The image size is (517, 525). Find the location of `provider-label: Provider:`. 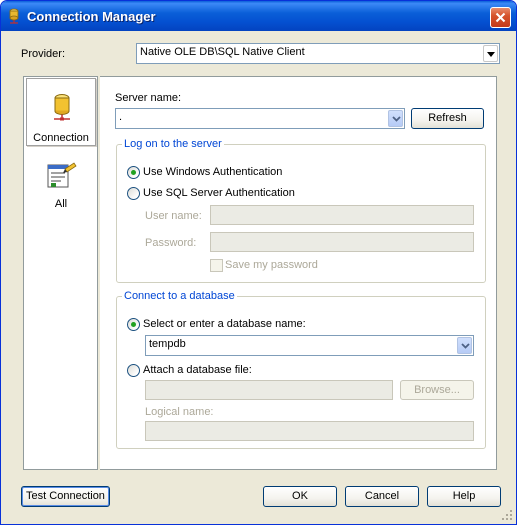

provider-label: Provider: is located at coordinates (43, 54).